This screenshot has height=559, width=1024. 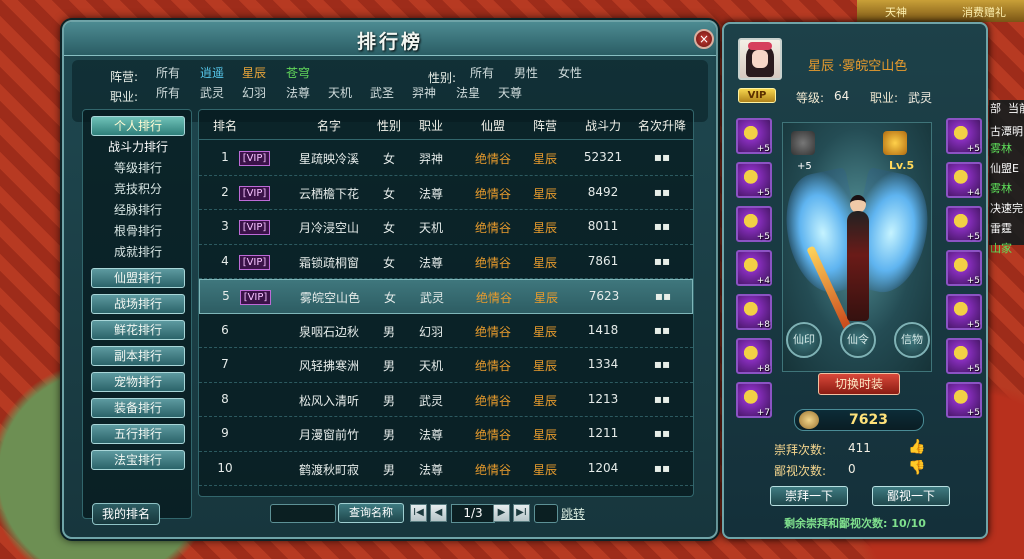 I want to click on cell-name: 月漫窗前竹, so click(x=328, y=435).